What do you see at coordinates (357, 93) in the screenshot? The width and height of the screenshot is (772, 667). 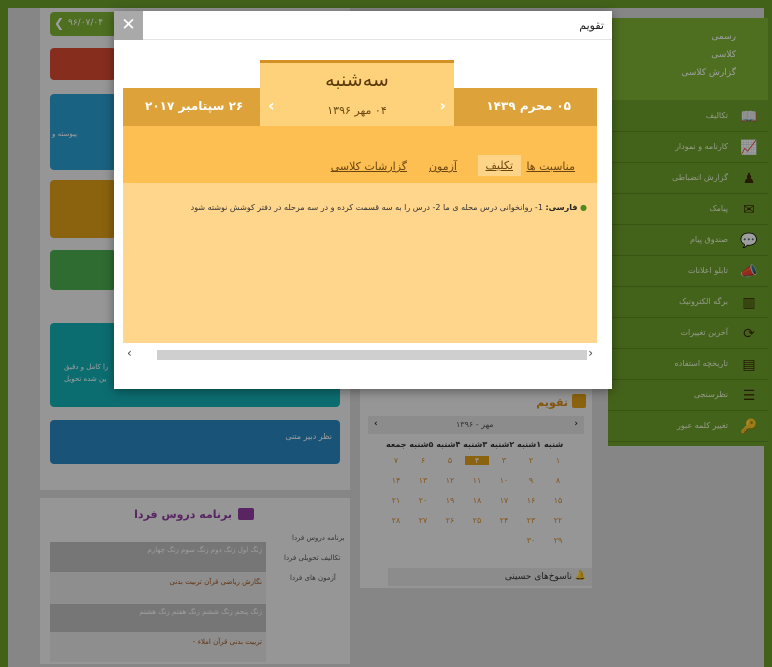 I see `date-center-panel: سه‌شنبه ۰۴ مهر ۱۳۹۶ ‹ ›` at bounding box center [357, 93].